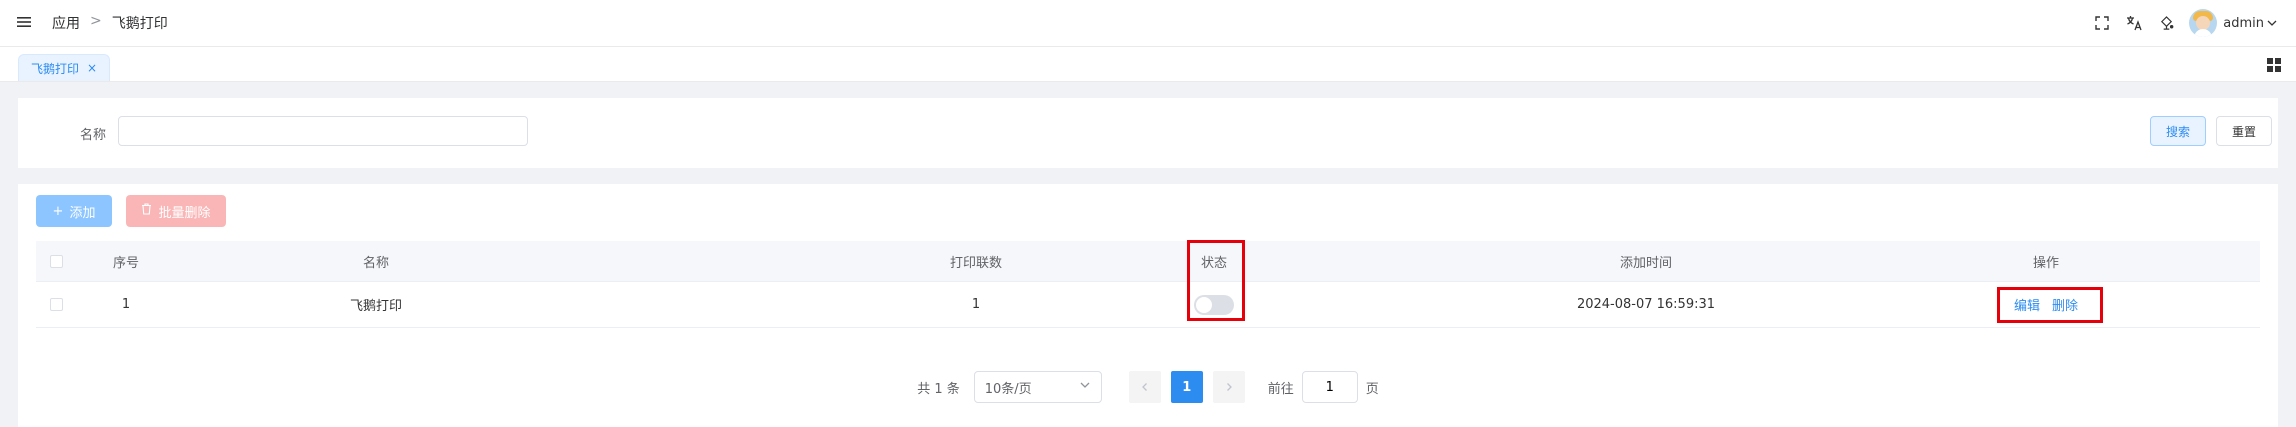 The width and height of the screenshot is (2296, 427). I want to click on grid-menu-icon, so click(2274, 65).